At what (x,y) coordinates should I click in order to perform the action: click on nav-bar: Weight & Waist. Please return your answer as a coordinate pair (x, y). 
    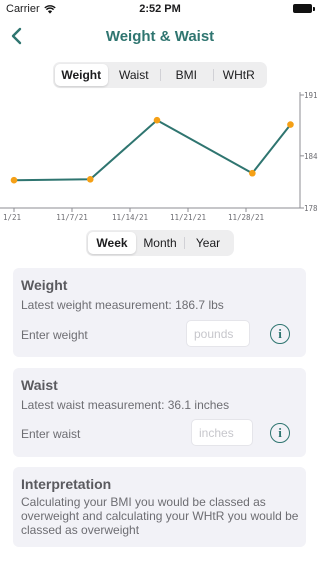
    Looking at the image, I should click on (160, 36).